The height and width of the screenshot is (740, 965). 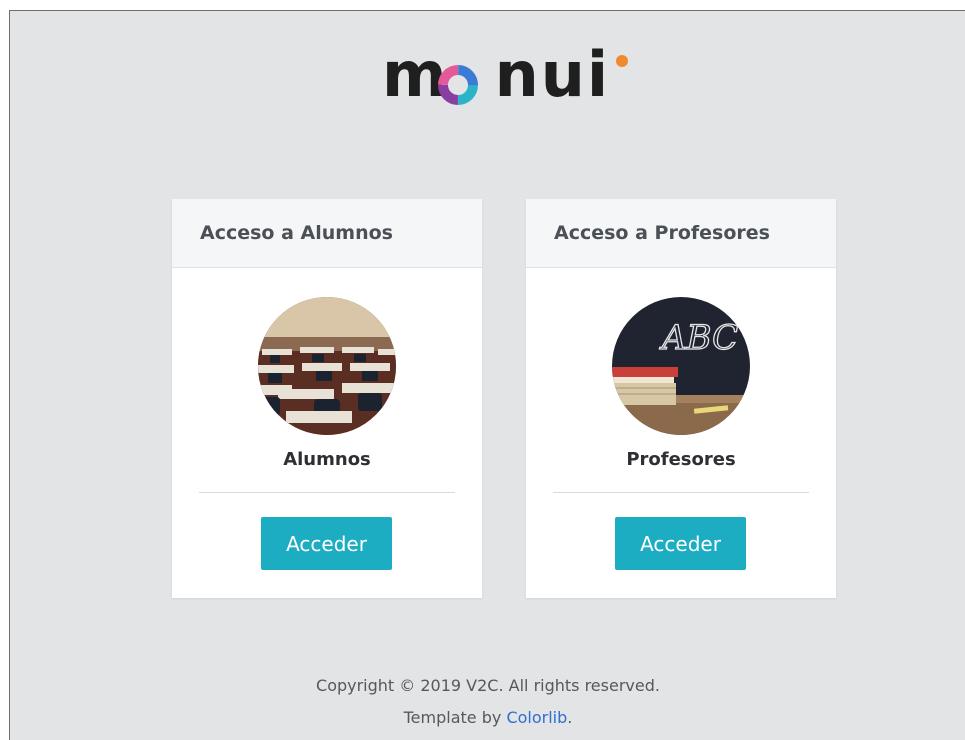 I want to click on template-credit-suffix: ., so click(x=570, y=717).